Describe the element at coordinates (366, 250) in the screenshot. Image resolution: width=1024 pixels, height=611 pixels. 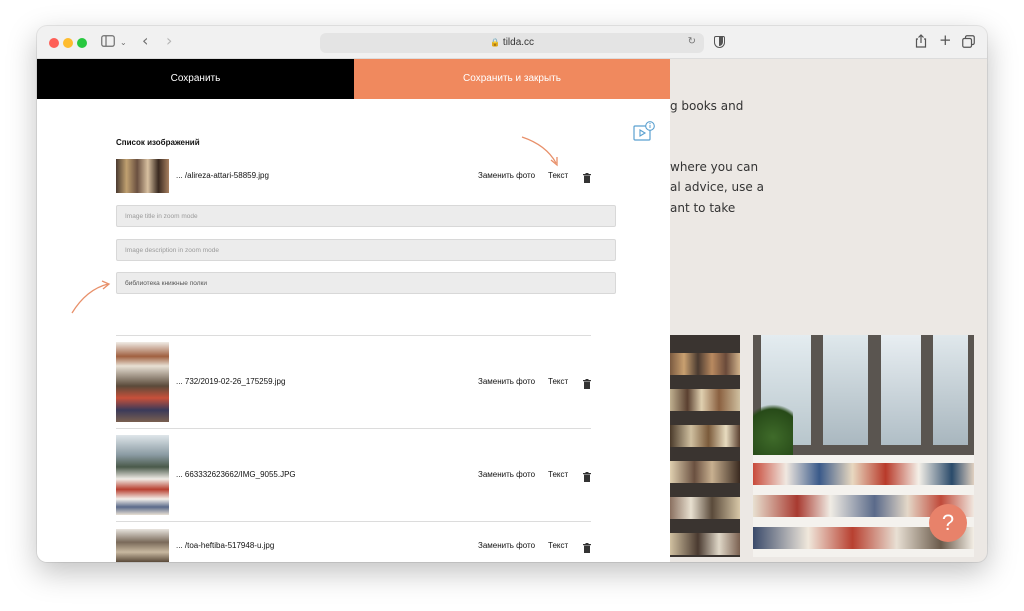
I see `image-description-field` at that location.